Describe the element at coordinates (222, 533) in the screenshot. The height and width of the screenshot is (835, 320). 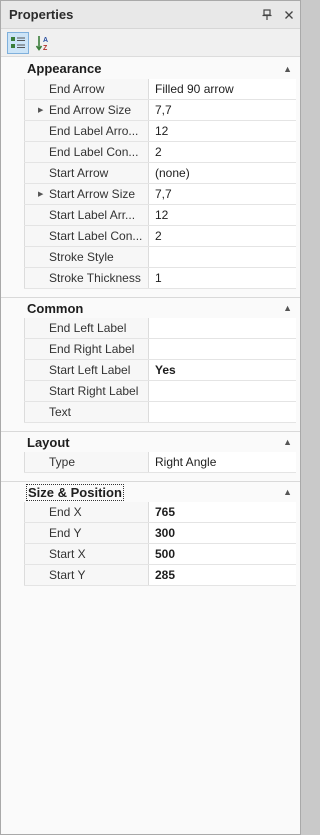
I see `property-value: 300` at that location.